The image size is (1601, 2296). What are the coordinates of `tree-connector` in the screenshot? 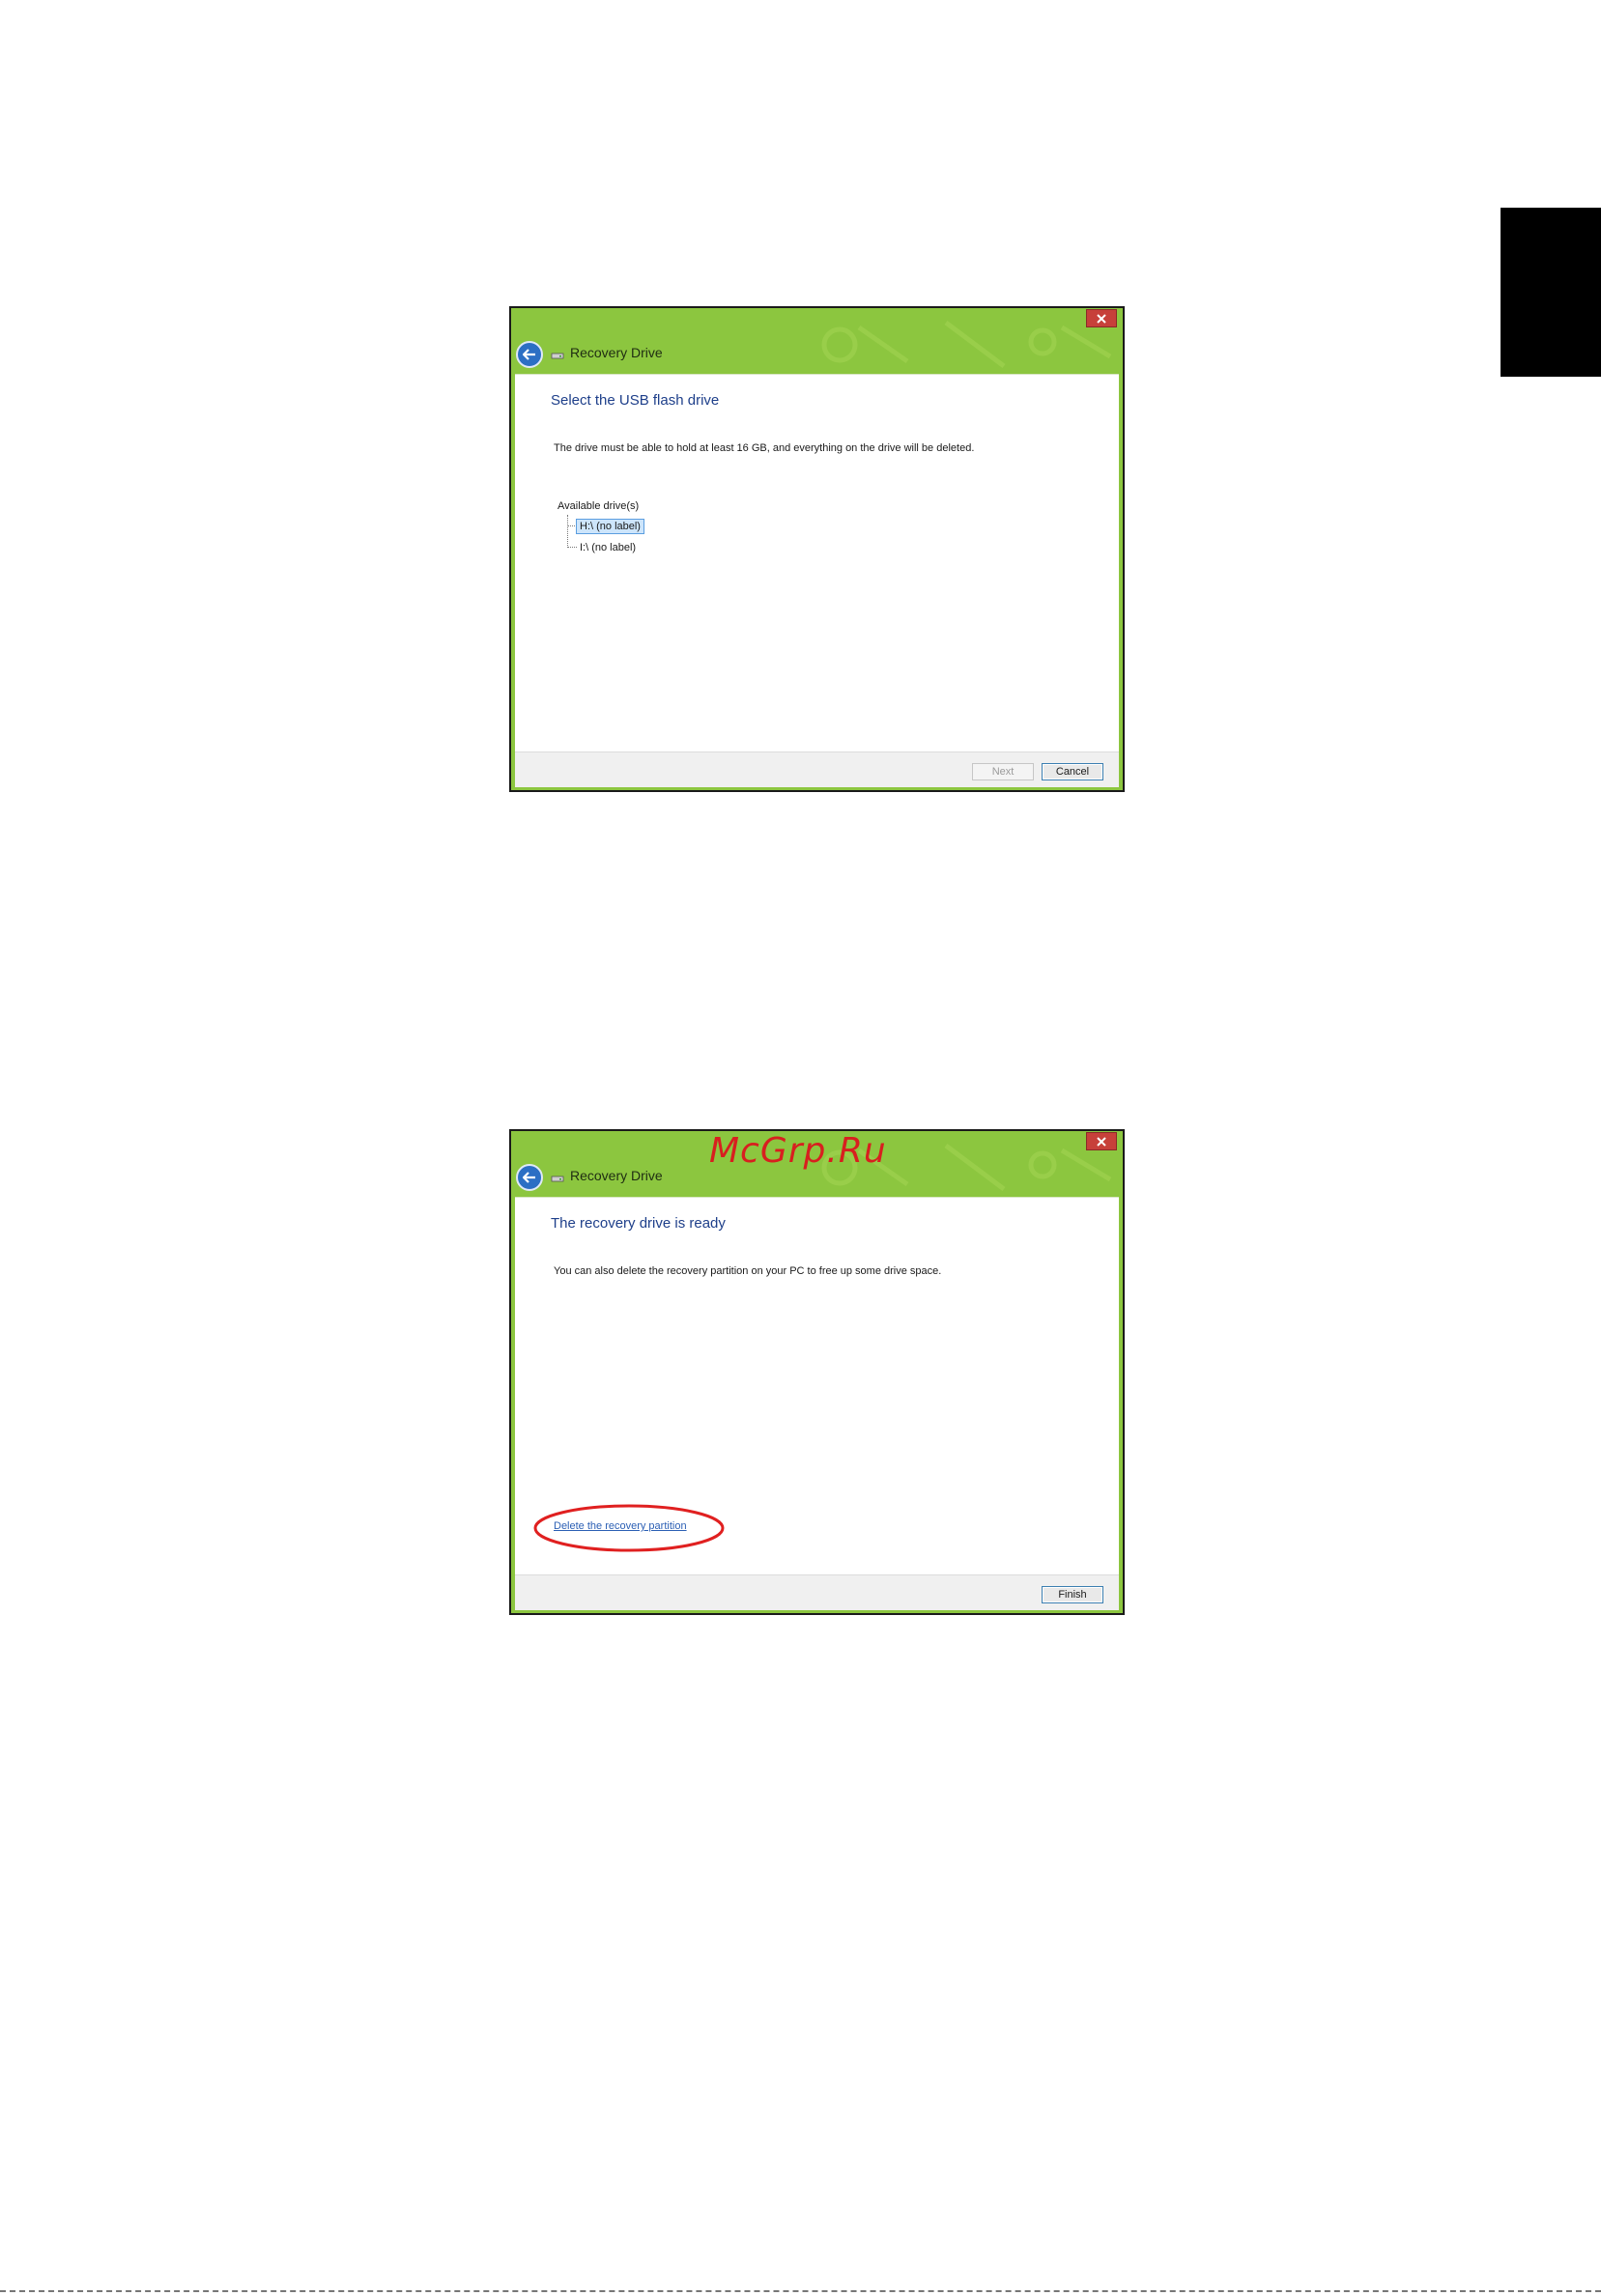 It's located at (567, 531).